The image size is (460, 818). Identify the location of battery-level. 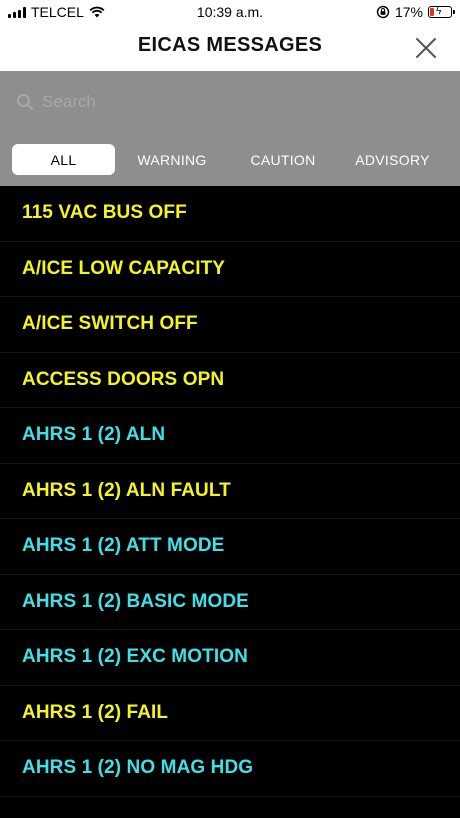
(432, 12).